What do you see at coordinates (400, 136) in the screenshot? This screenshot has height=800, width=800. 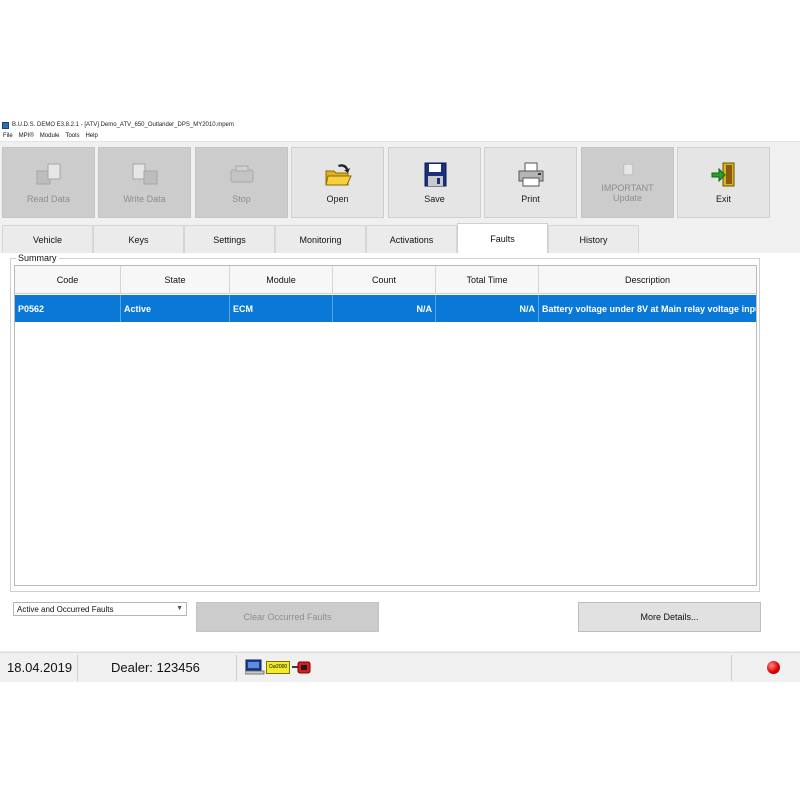 I see `menu-bar: File MPI® Module Tools Help` at bounding box center [400, 136].